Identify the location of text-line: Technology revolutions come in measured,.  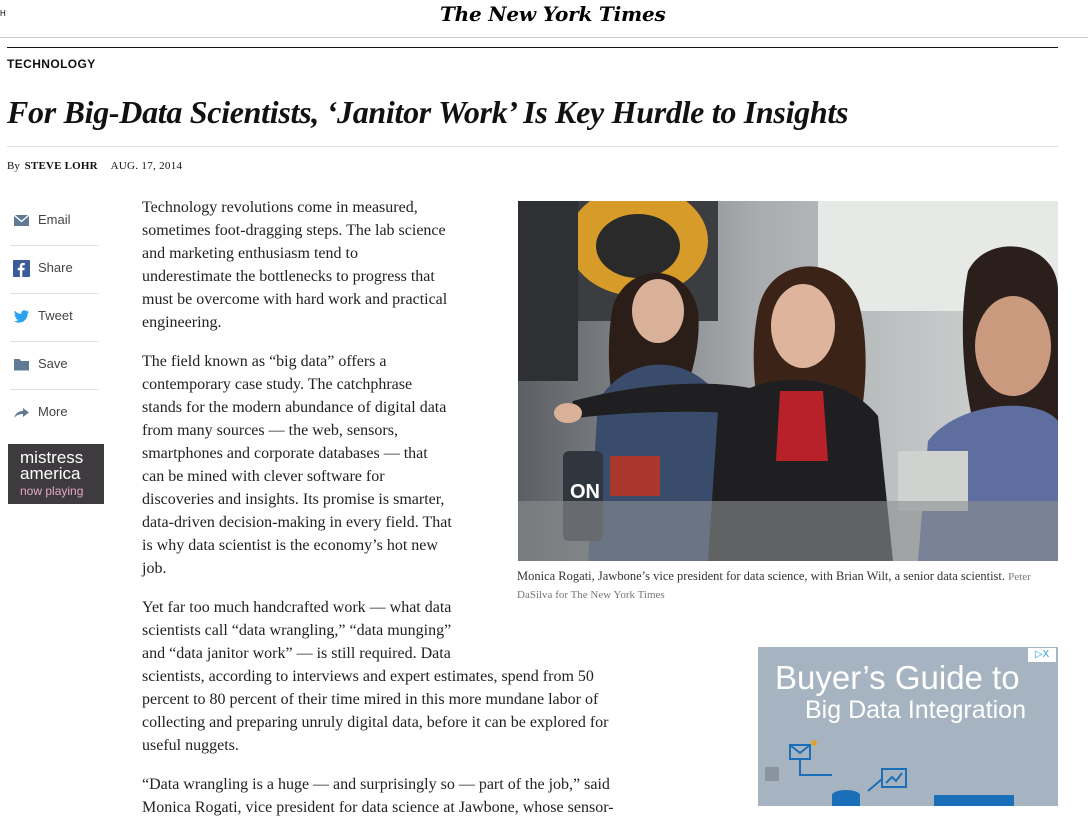
(280, 207).